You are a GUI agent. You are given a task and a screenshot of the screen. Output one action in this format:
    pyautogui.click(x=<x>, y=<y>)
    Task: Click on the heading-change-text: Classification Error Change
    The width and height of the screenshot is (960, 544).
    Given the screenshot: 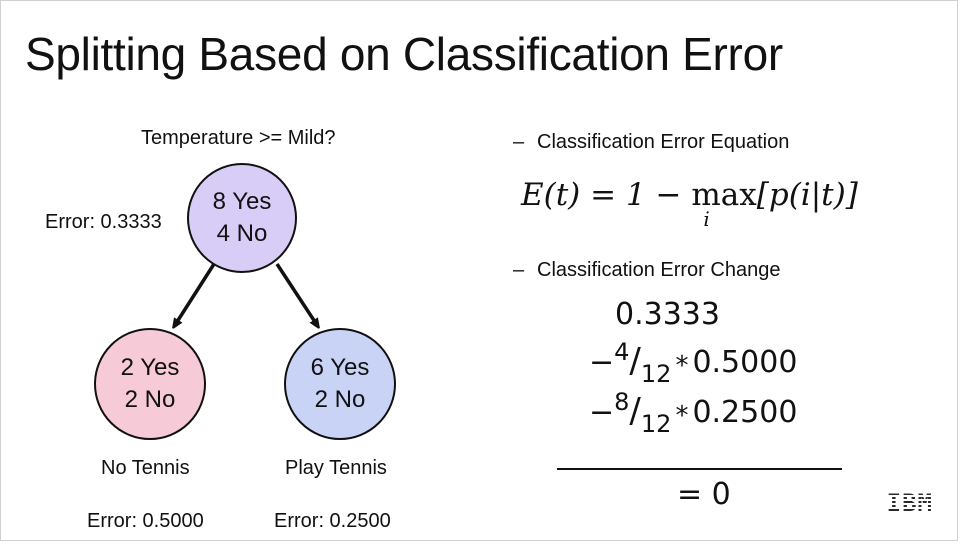 What is the action you would take?
    pyautogui.click(x=659, y=270)
    